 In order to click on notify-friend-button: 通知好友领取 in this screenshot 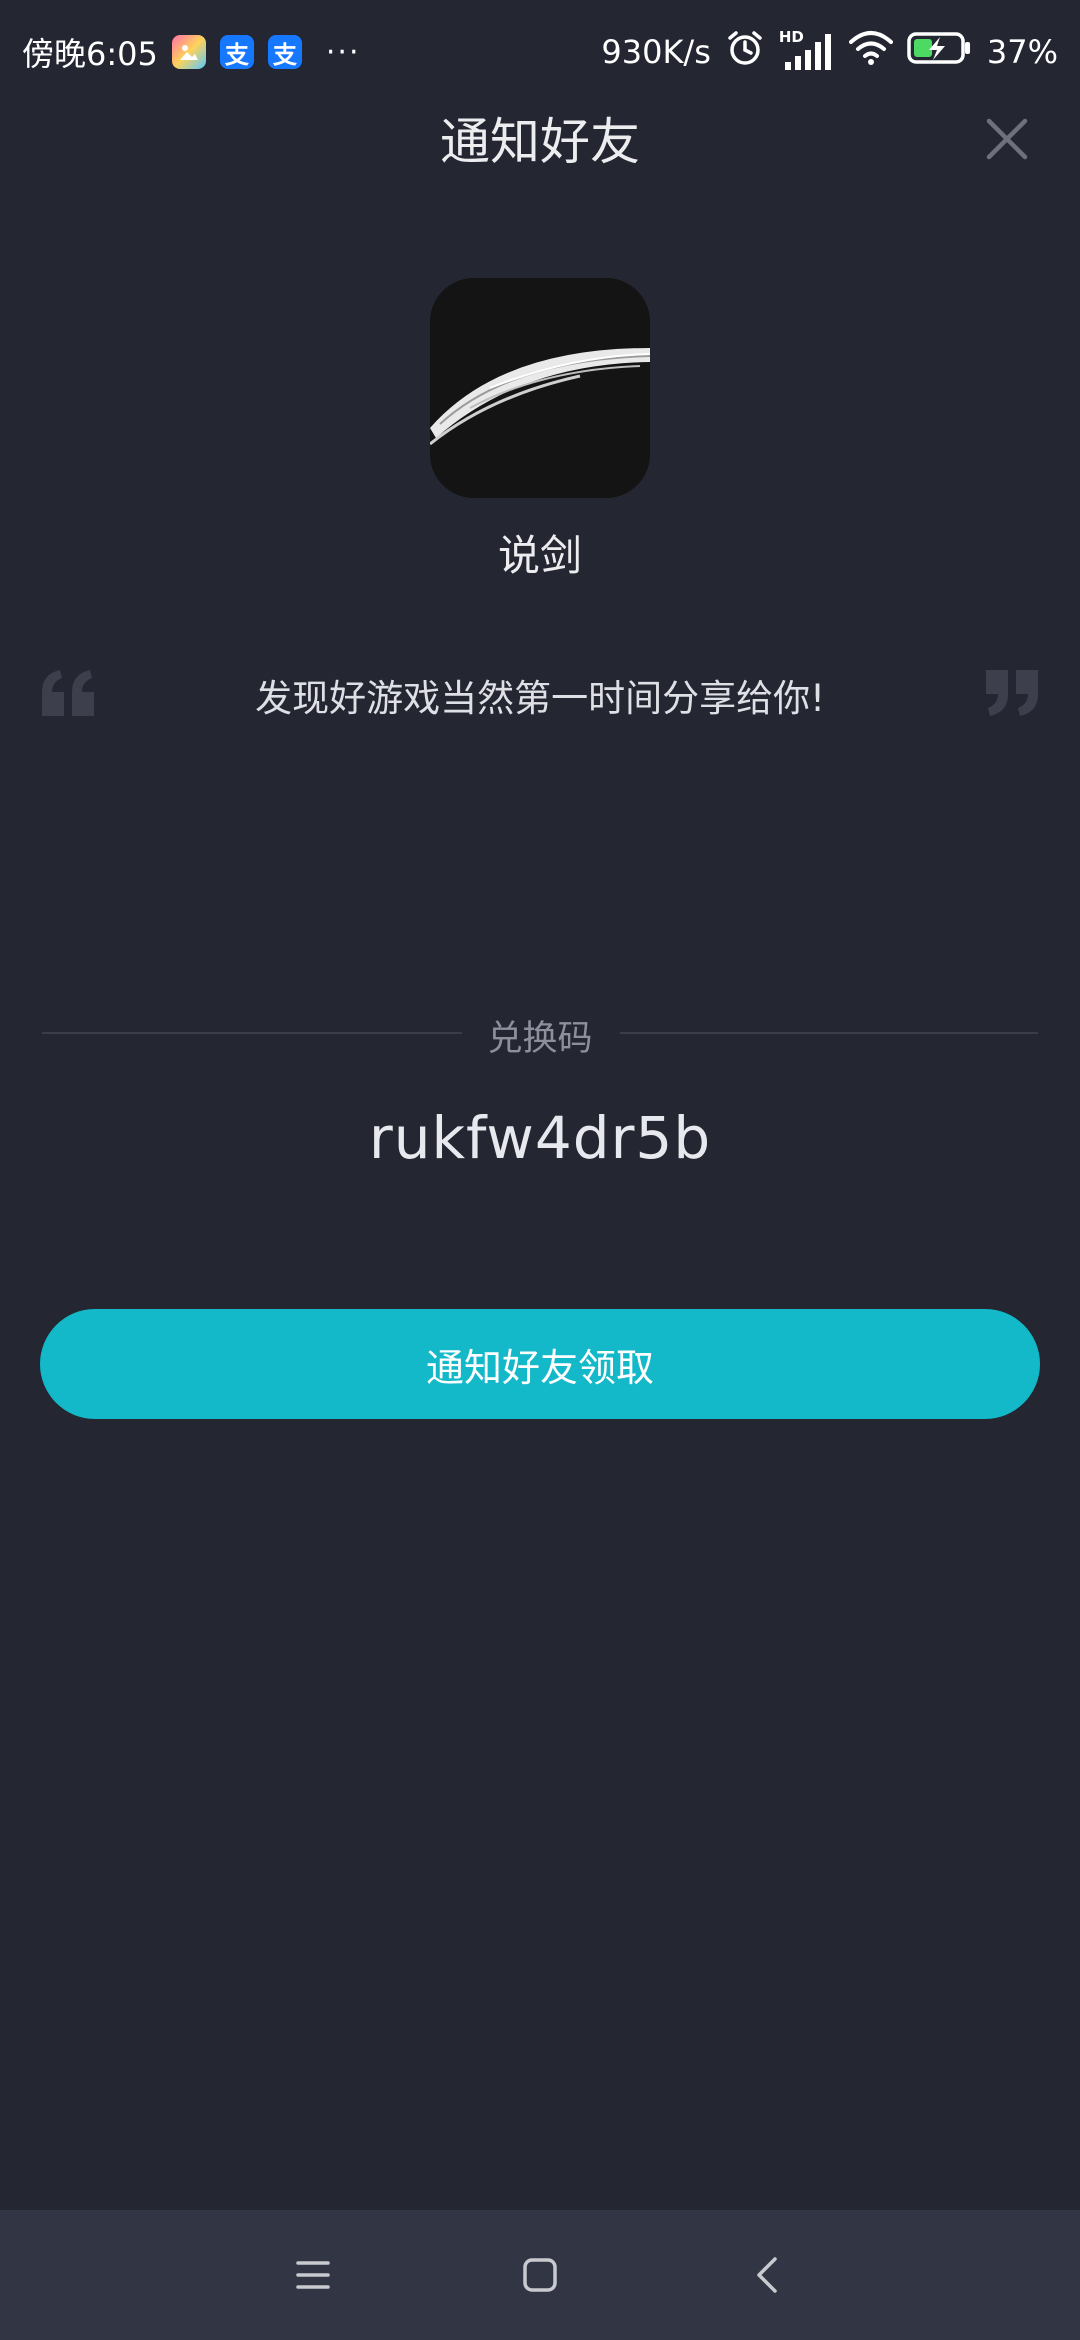, I will do `click(540, 1364)`.